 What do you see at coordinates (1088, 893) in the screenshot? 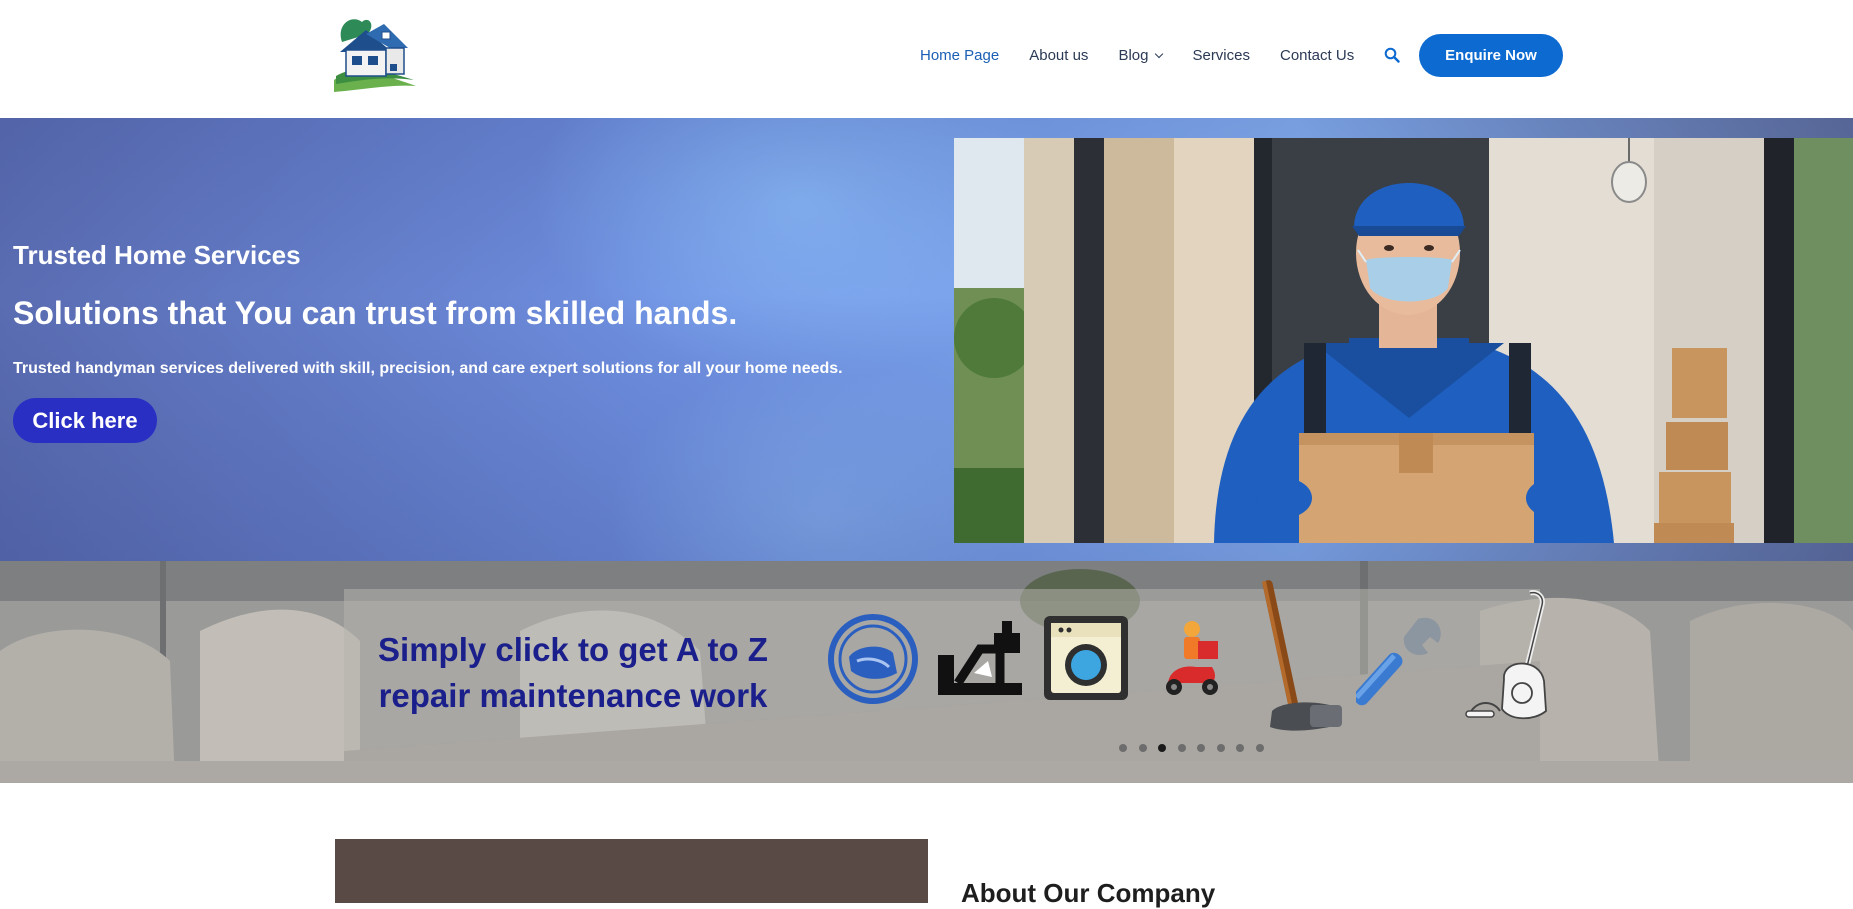
I see `about-title: About Our Company` at bounding box center [1088, 893].